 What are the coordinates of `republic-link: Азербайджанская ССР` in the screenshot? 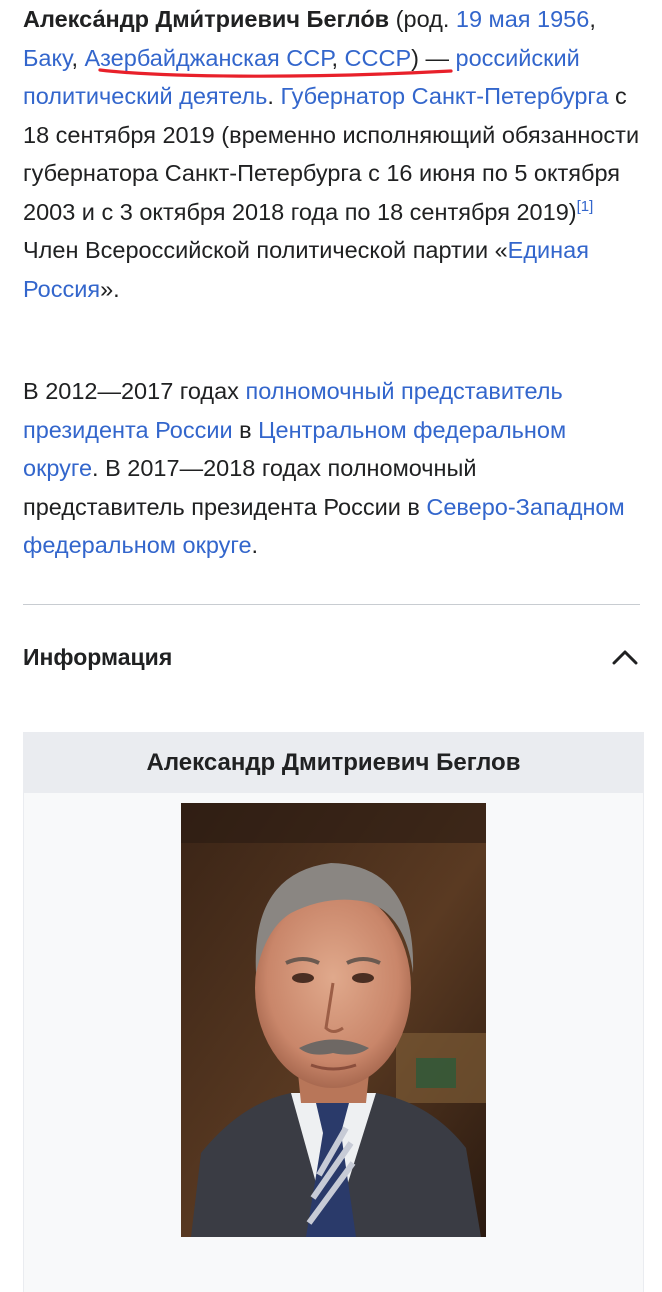 It's located at (208, 58).